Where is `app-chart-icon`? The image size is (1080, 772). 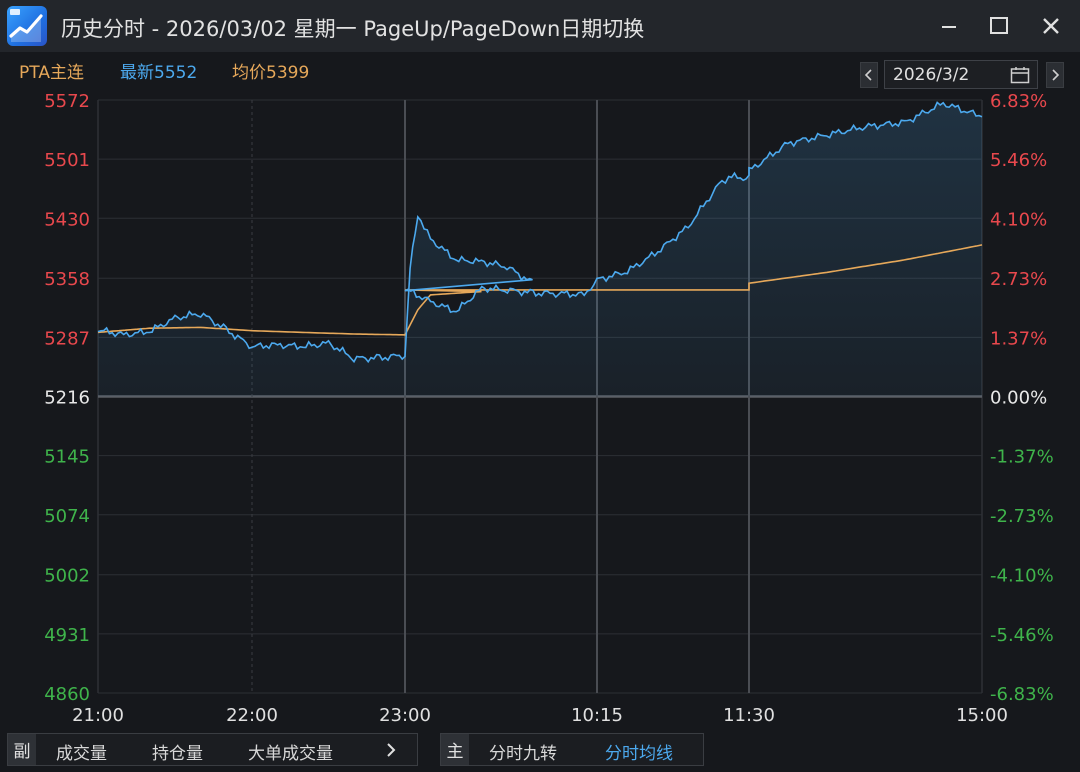 app-chart-icon is located at coordinates (27, 26).